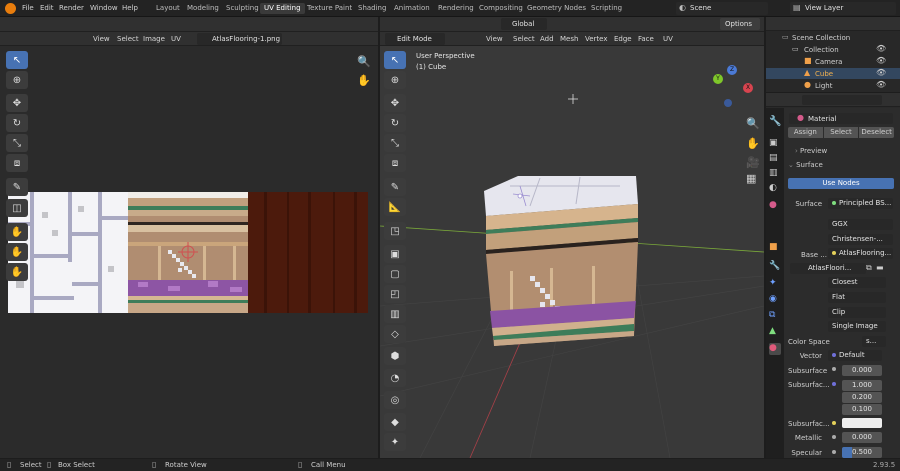 The height and width of the screenshot is (471, 900). What do you see at coordinates (862, 385) in the screenshot?
I see `subsurface-radius-x-field: 1.000` at bounding box center [862, 385].